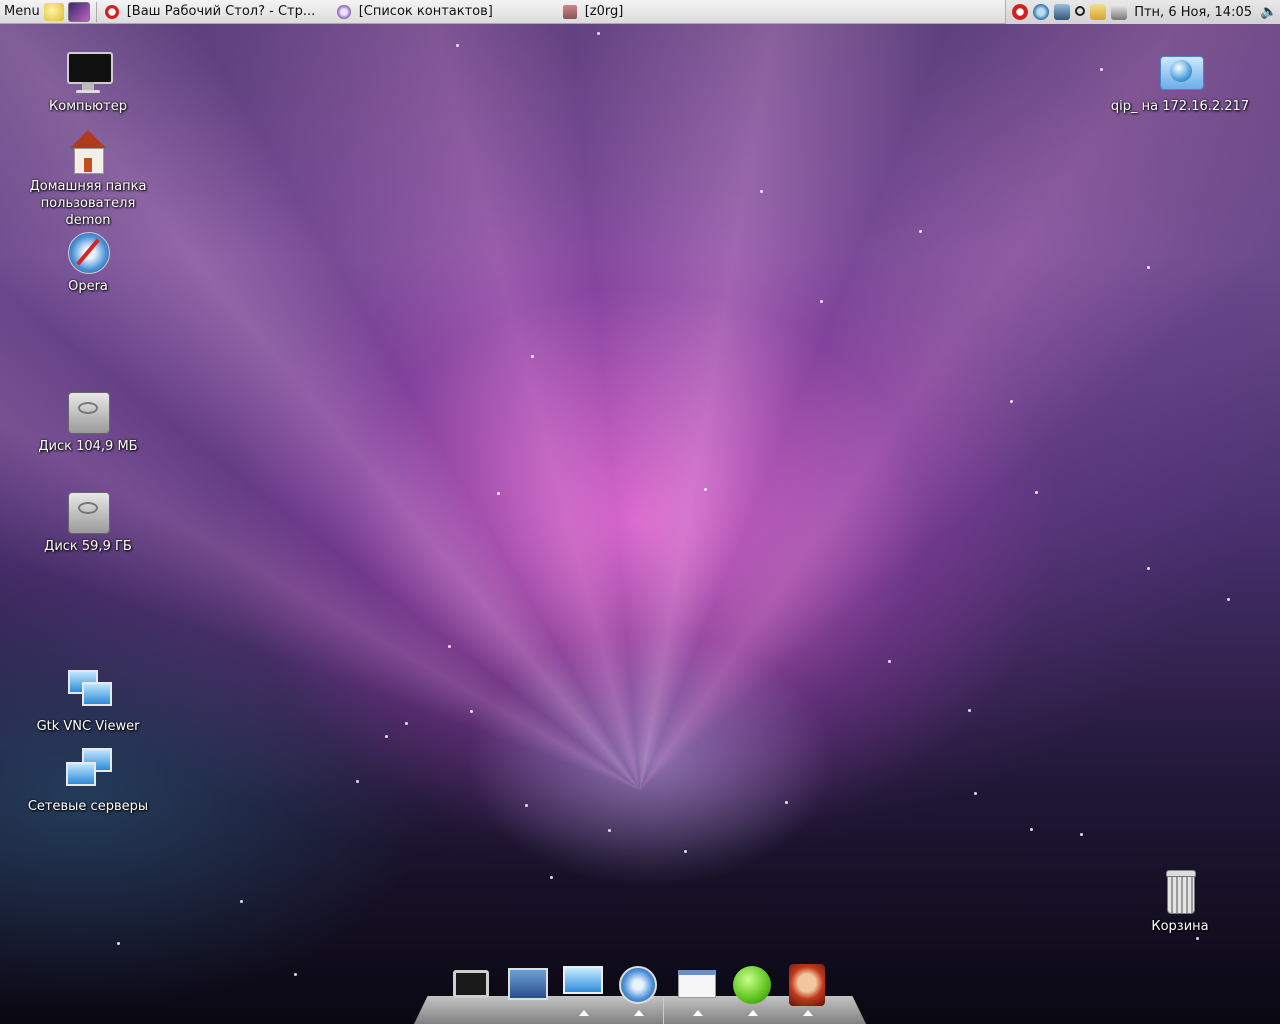 The width and height of the screenshot is (1280, 1024). What do you see at coordinates (1119, 12) in the screenshot?
I see `network-connection-icon` at bounding box center [1119, 12].